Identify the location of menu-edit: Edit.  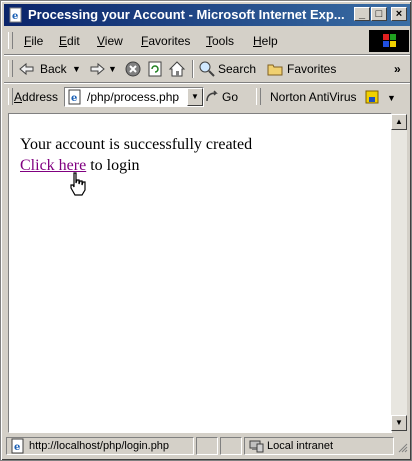
(69, 41).